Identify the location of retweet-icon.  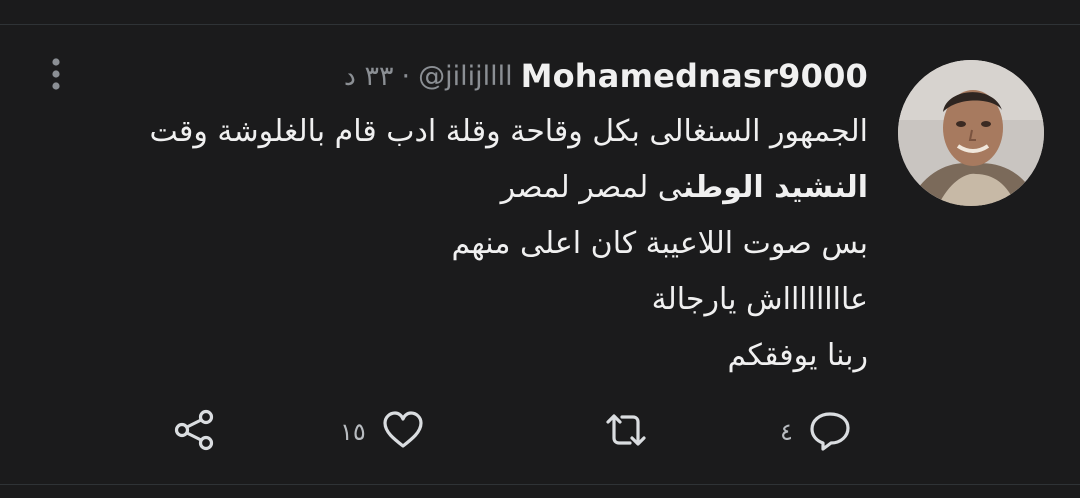
(626, 432).